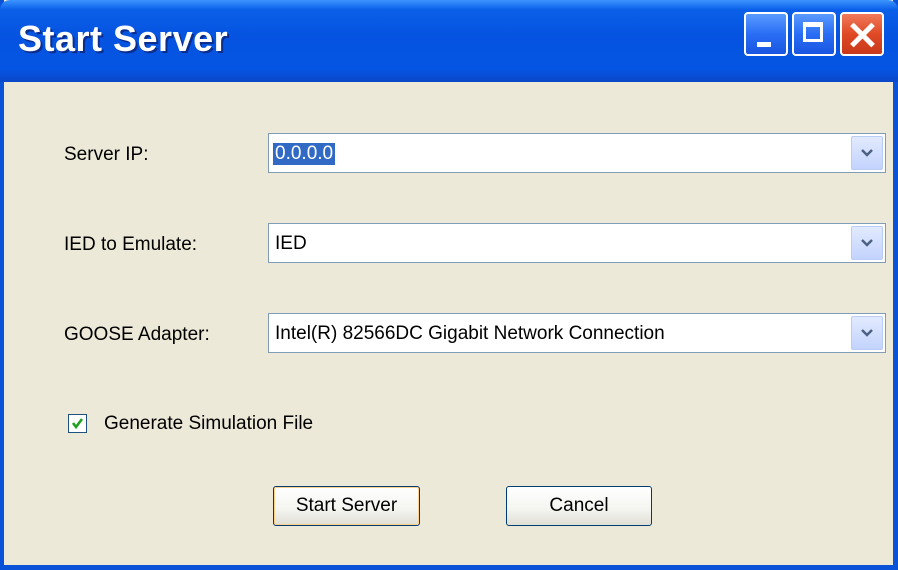 Image resolution: width=898 pixels, height=570 pixels. I want to click on ied-value: IED, so click(291, 244).